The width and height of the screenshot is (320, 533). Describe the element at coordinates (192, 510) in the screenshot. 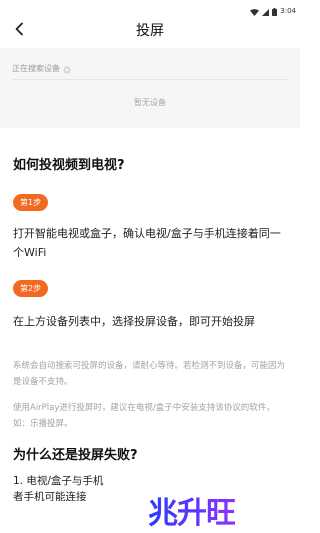

I see `watermark-logo: 兆升旺` at that location.